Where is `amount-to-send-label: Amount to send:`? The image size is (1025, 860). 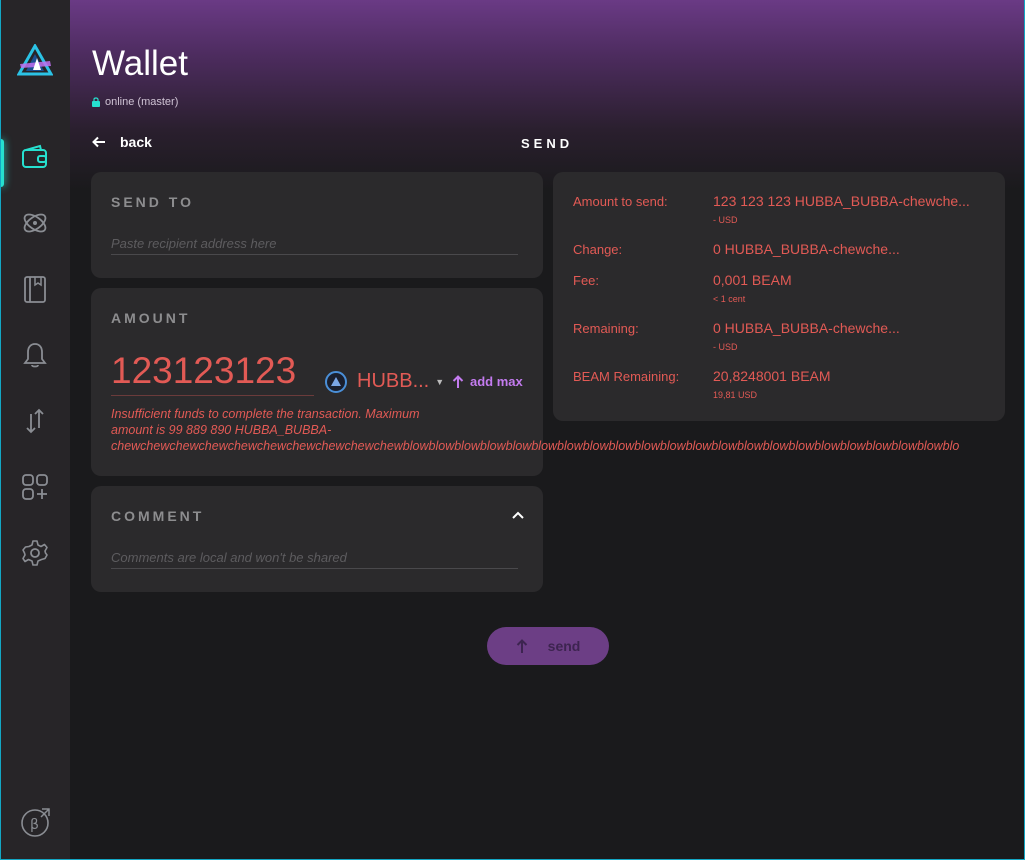 amount-to-send-label: Amount to send: is located at coordinates (620, 201).